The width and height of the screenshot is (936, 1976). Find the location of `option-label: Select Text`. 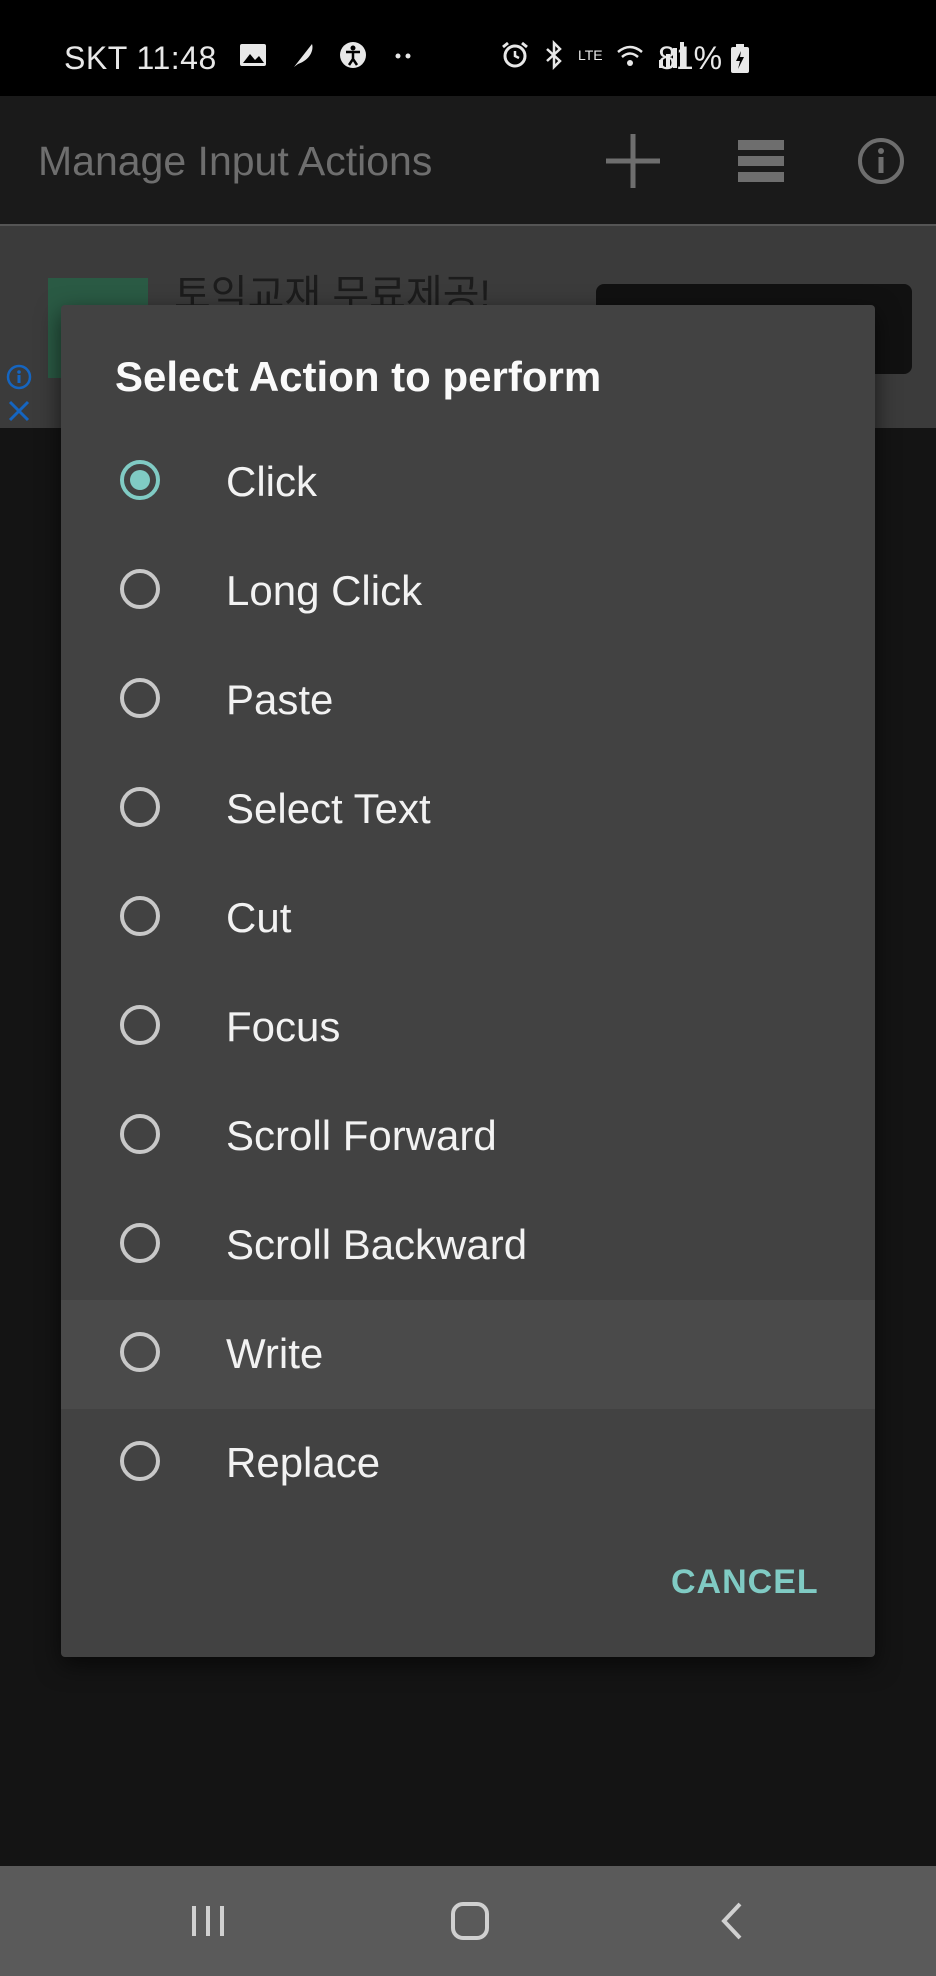

option-label: Select Text is located at coordinates (328, 808).